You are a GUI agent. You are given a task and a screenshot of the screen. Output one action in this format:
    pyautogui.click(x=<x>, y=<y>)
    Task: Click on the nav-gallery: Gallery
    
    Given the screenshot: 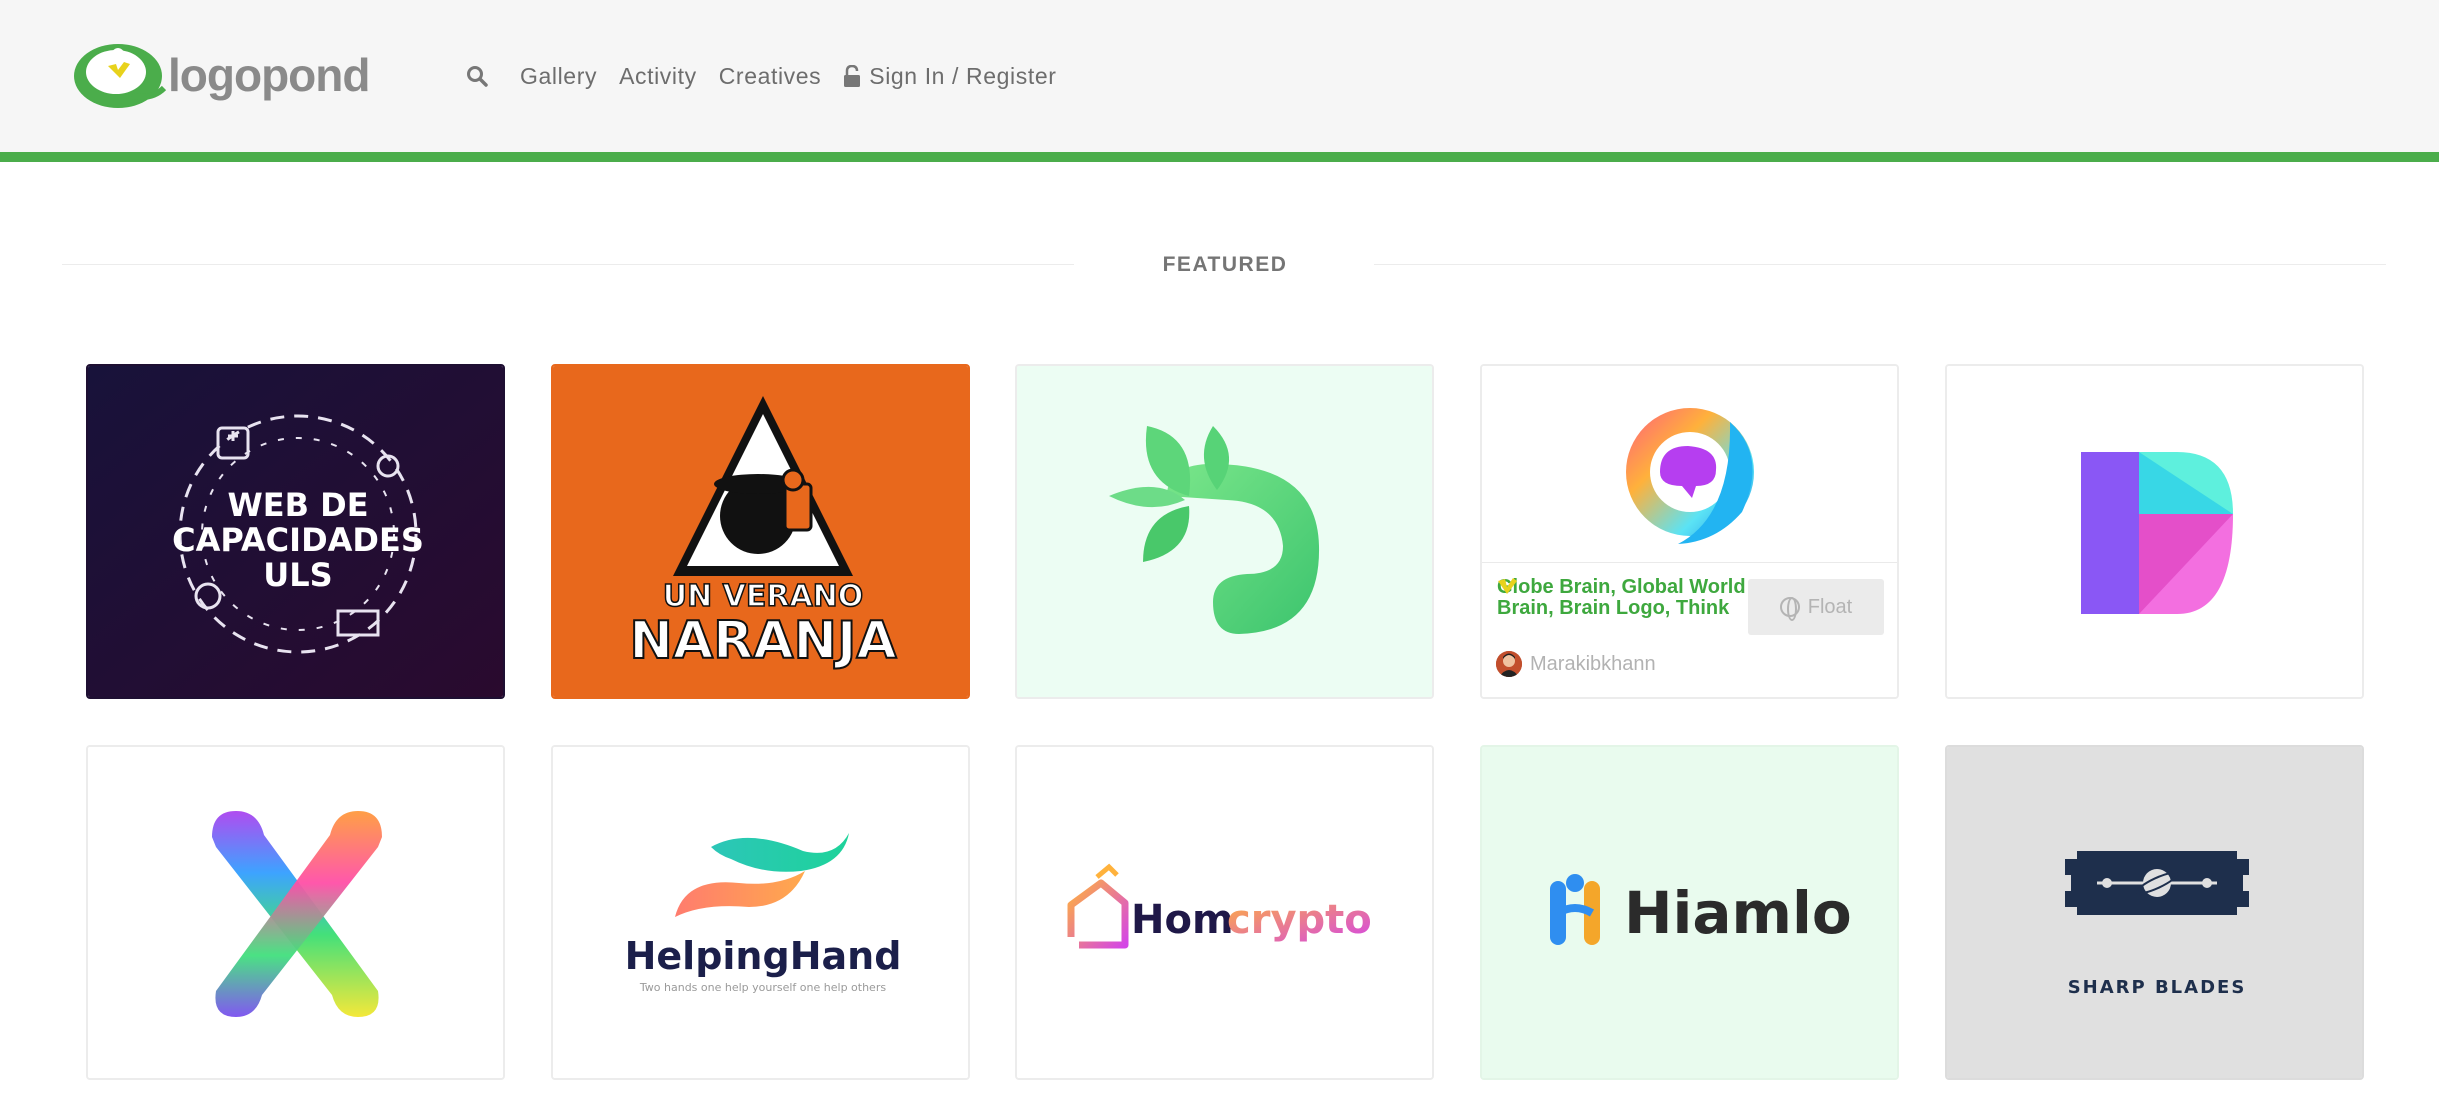 What is the action you would take?
    pyautogui.click(x=558, y=76)
    